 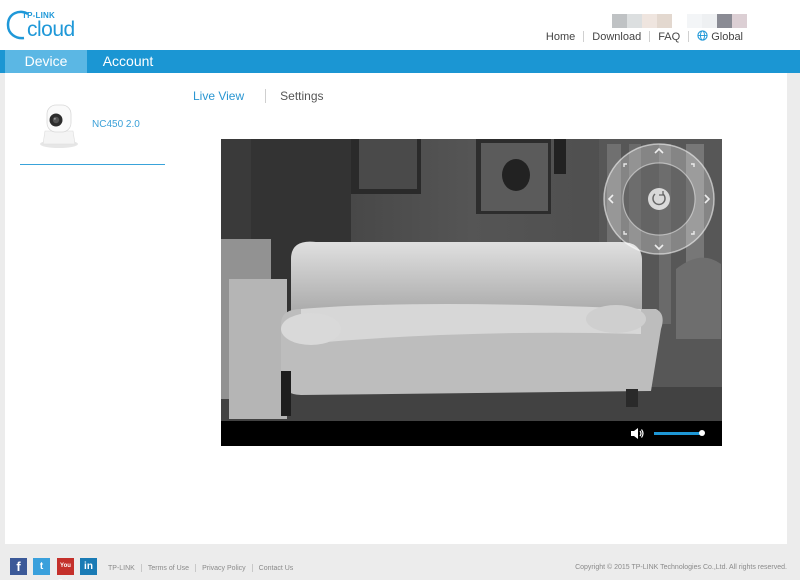 I want to click on view-tabs: Live View Settings, so click(x=258, y=96).